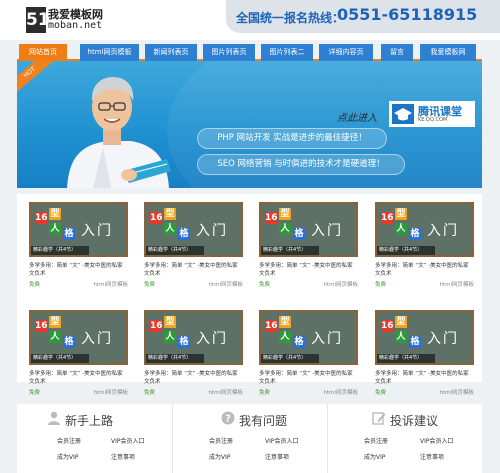 The image size is (500, 473). I want to click on enter-link-text: 点此进入, so click(357, 116).